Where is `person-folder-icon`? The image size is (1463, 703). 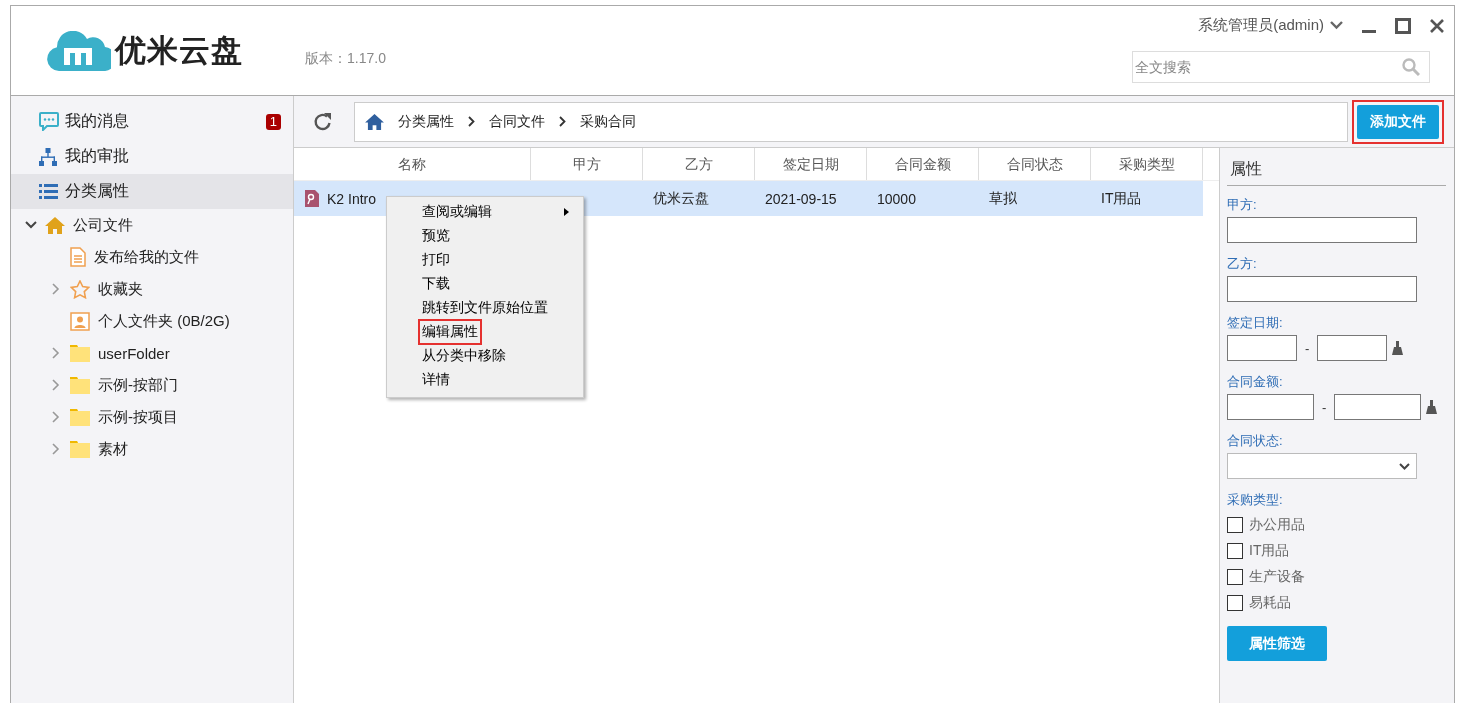 person-folder-icon is located at coordinates (80, 321).